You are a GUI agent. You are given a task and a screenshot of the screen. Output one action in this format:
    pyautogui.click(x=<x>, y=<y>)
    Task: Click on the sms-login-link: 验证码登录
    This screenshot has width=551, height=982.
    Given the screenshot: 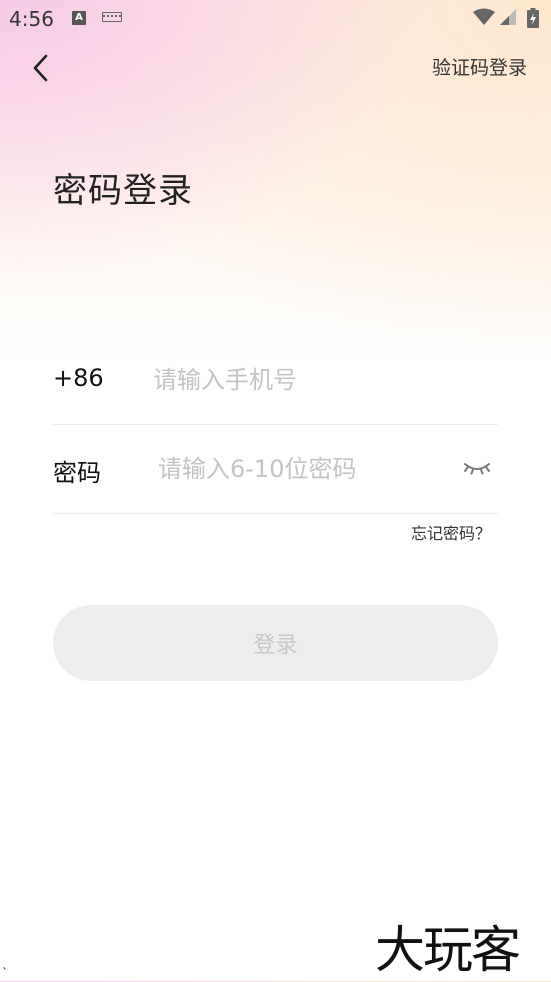 What is the action you would take?
    pyautogui.click(x=479, y=66)
    